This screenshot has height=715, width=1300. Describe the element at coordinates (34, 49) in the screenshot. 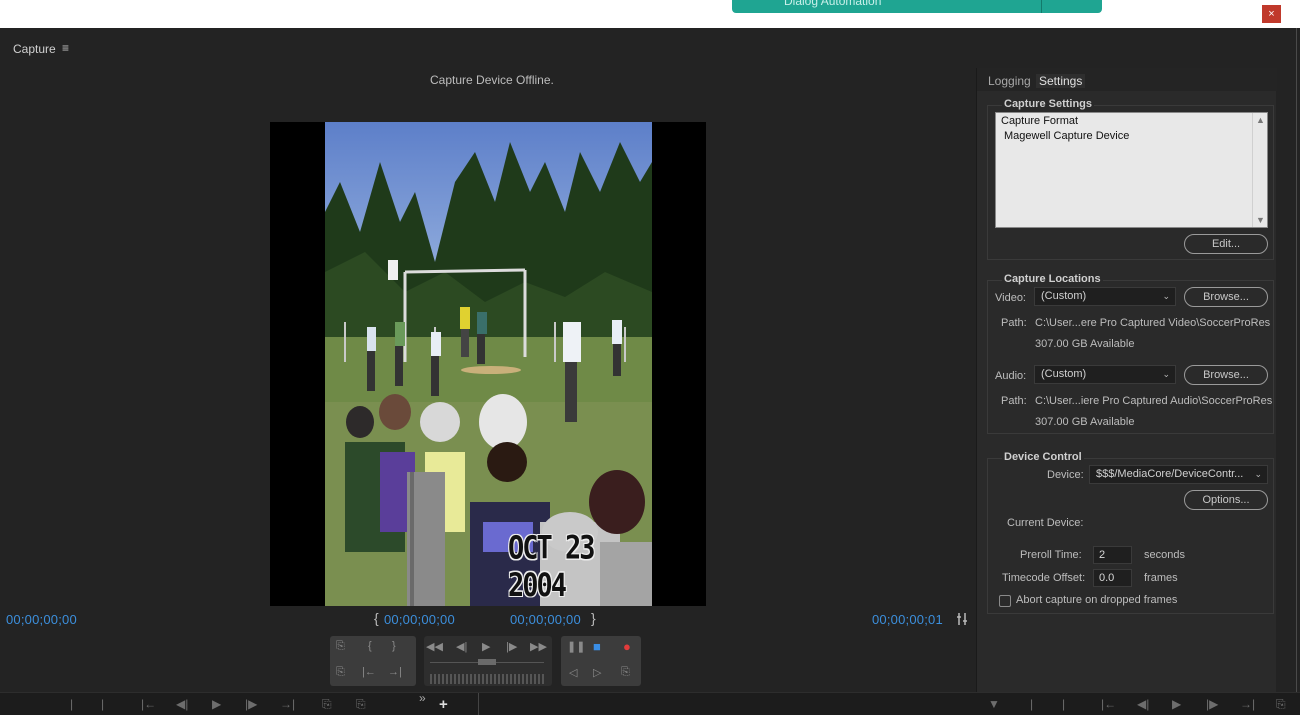

I see `panel-title: Capture` at that location.